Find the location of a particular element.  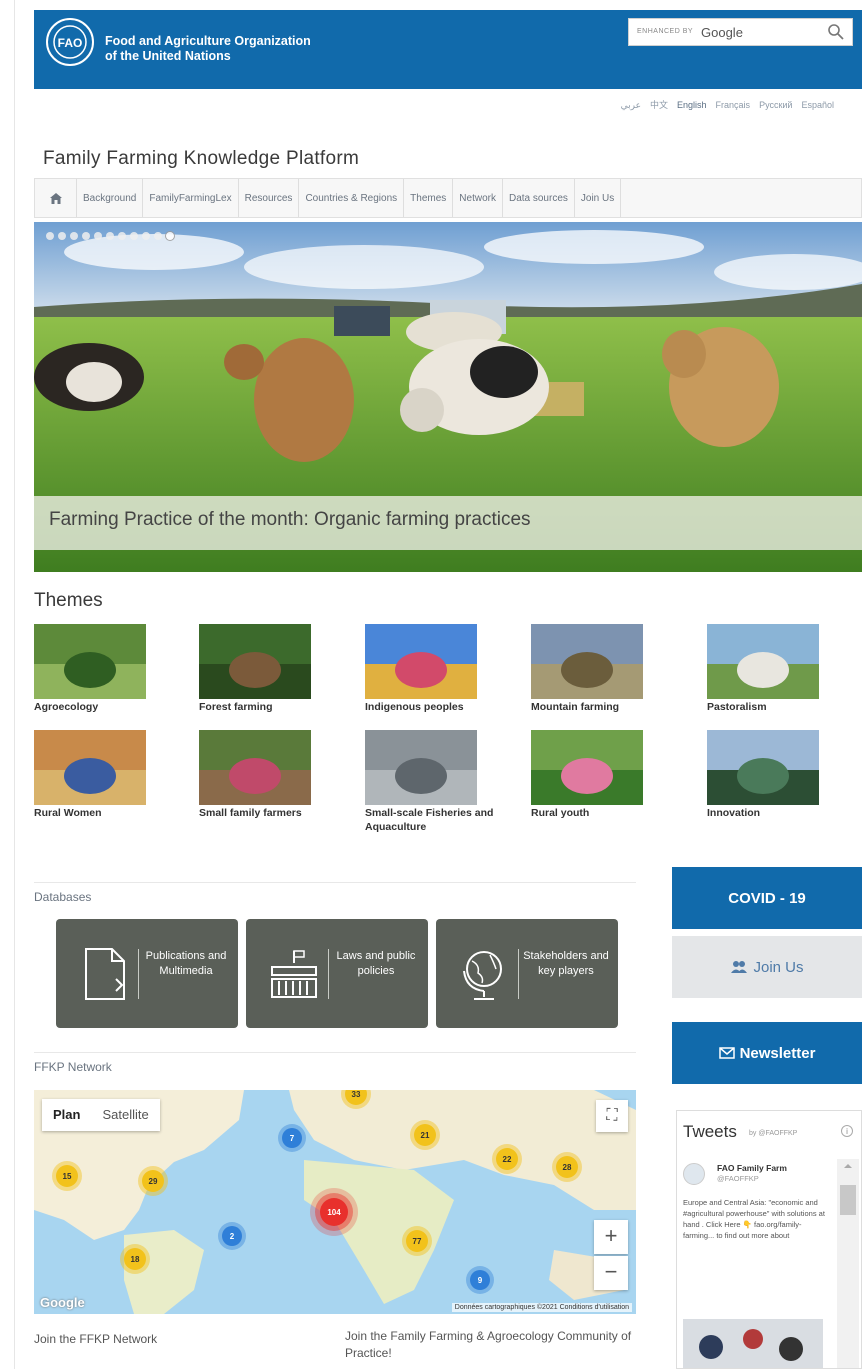

theme-label: Forest farming is located at coordinates (274, 707).